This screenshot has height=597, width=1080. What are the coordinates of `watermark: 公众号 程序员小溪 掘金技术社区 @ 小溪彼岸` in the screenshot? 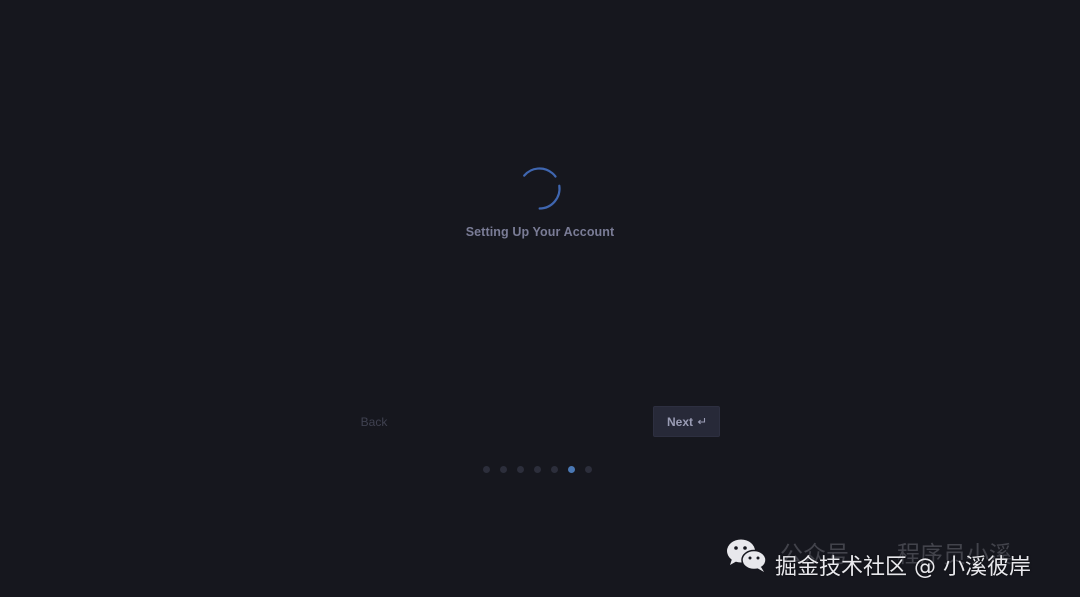 It's located at (900, 560).